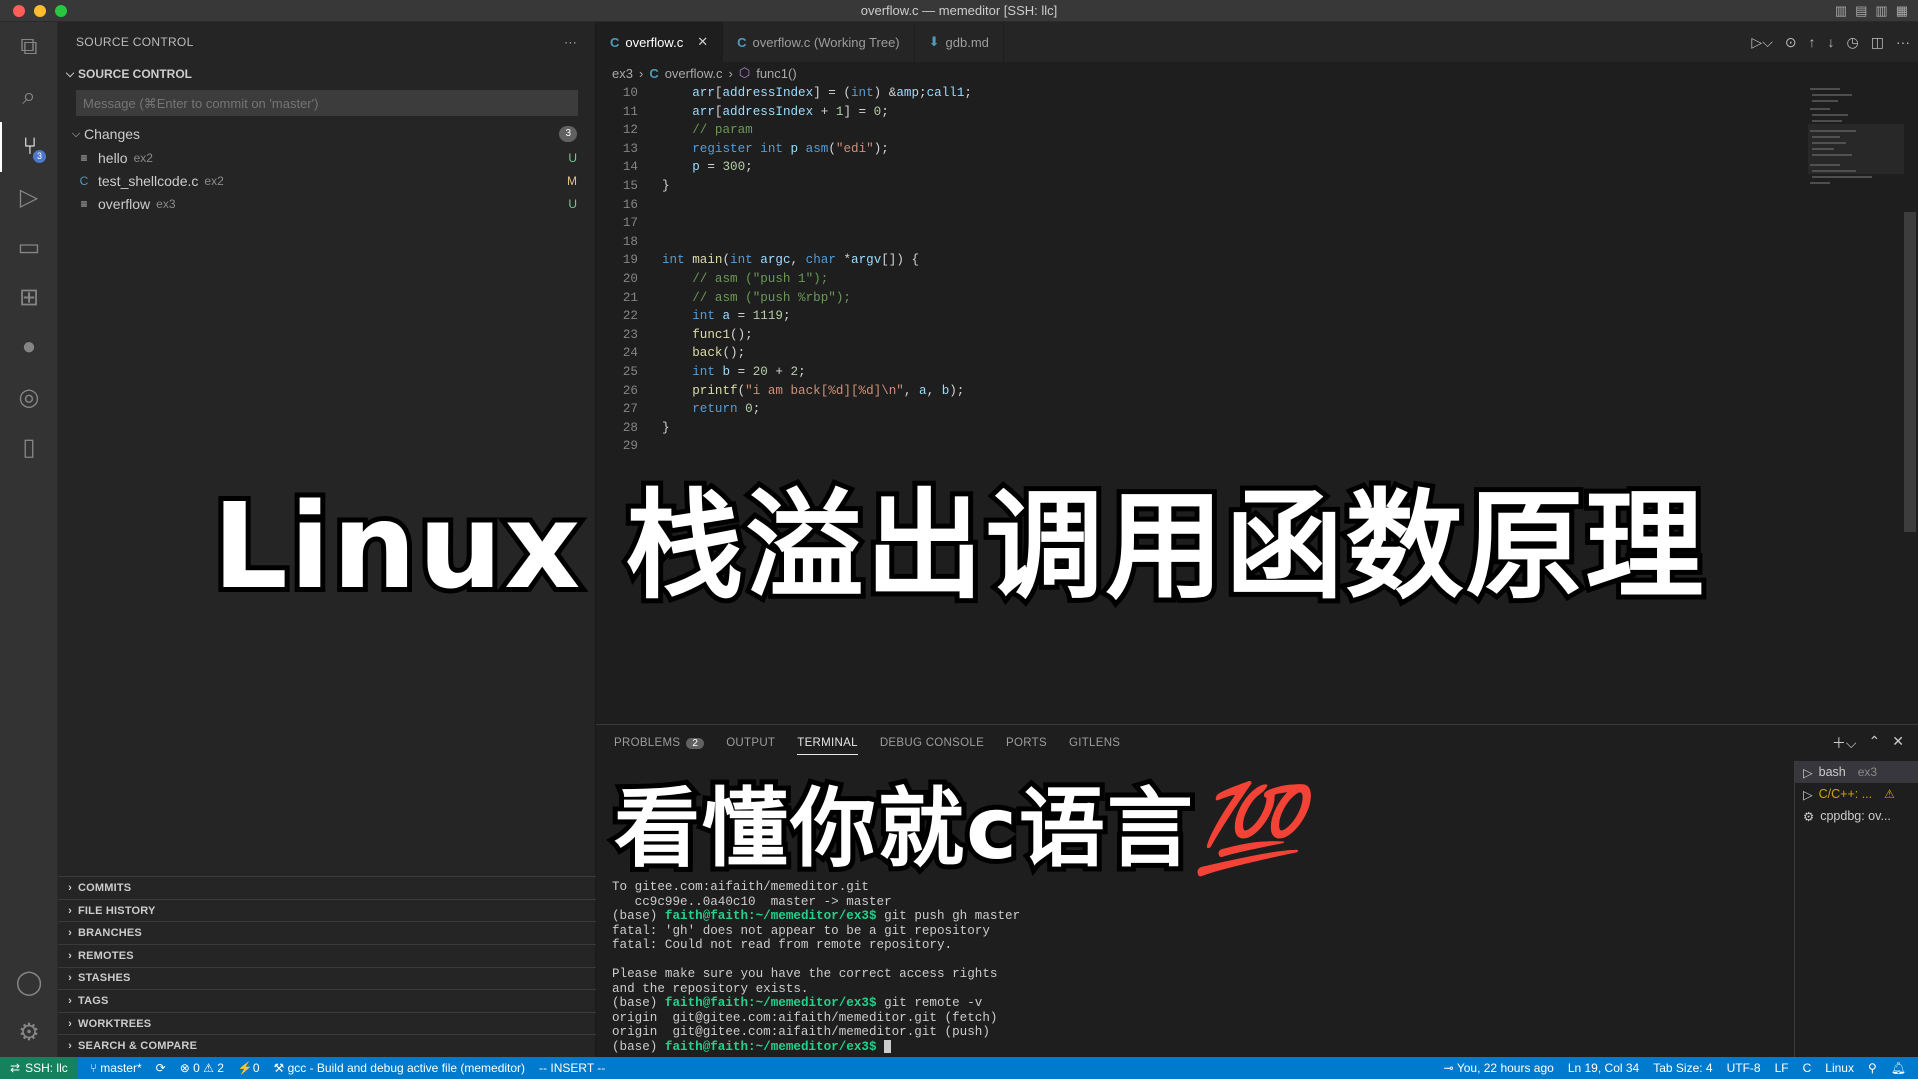 This screenshot has height=1079, width=1918. What do you see at coordinates (1761, 42) in the screenshot?
I see `run-debug-icon: ▷⌵` at bounding box center [1761, 42].